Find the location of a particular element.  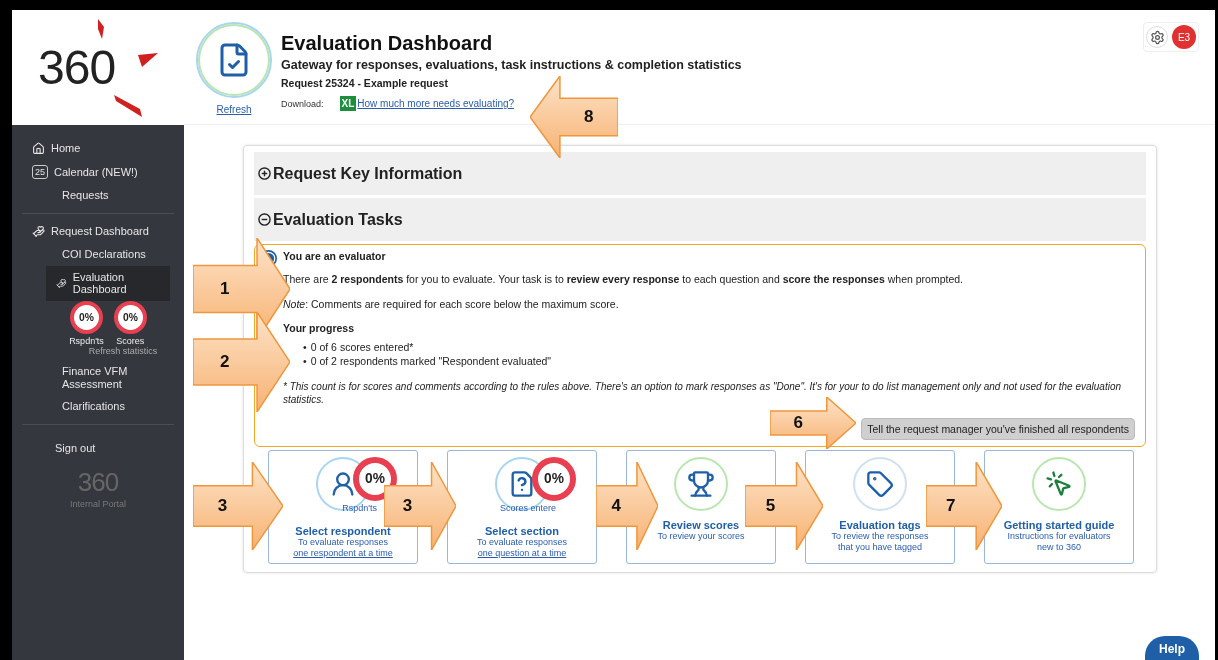

tile-description: To evaluate responses one question at a time is located at coordinates (522, 548).